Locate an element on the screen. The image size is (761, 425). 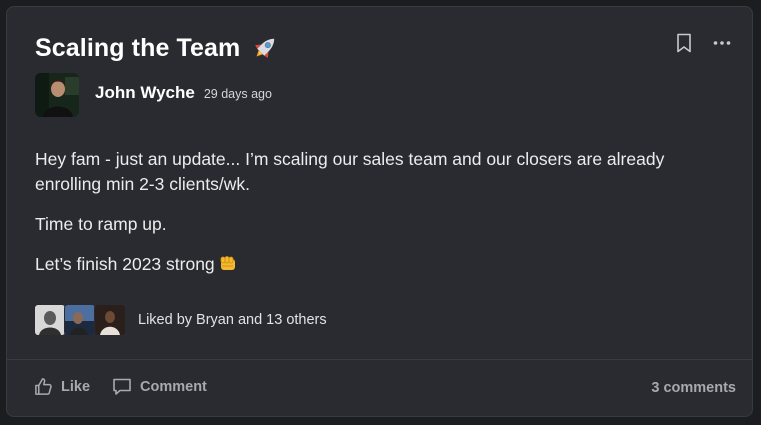
post-title-row: Scaling the Team is located at coordinates (157, 48).